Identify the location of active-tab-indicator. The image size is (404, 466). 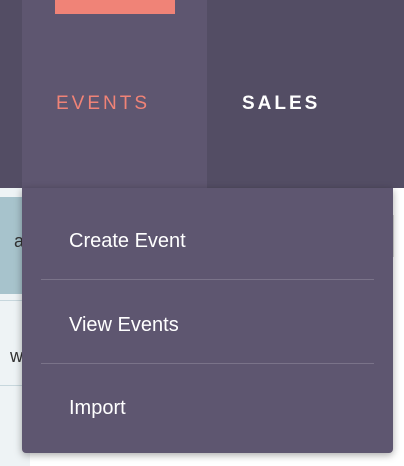
(115, 7).